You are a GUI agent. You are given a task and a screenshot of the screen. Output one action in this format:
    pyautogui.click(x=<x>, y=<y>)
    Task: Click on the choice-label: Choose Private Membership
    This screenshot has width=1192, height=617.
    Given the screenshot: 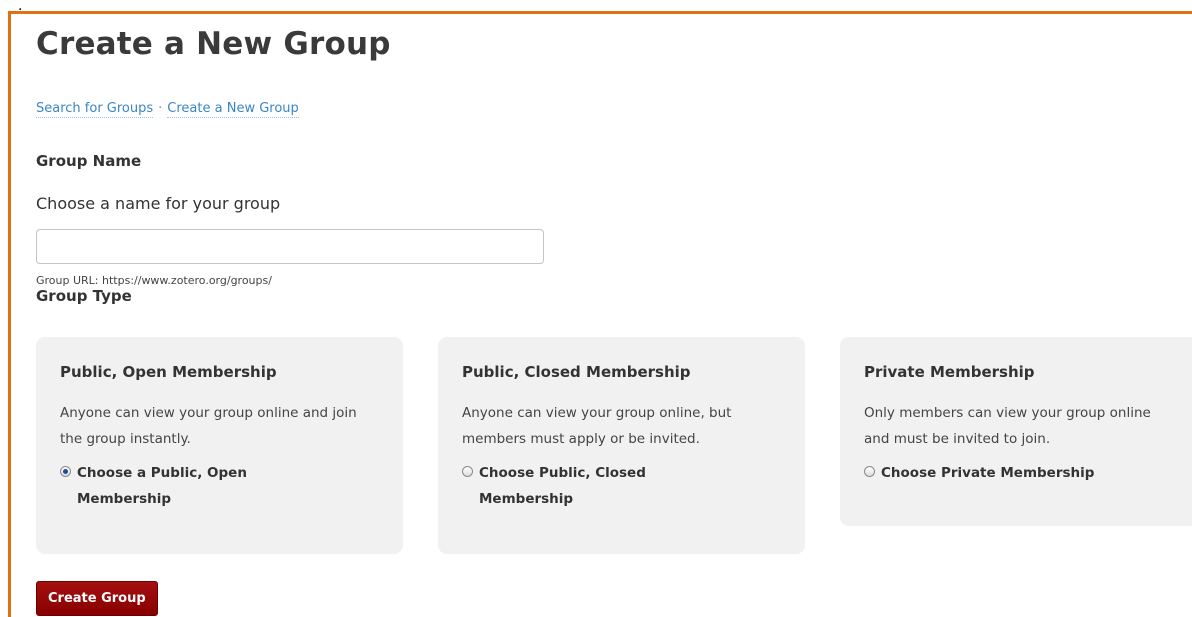 What is the action you would take?
    pyautogui.click(x=1031, y=473)
    